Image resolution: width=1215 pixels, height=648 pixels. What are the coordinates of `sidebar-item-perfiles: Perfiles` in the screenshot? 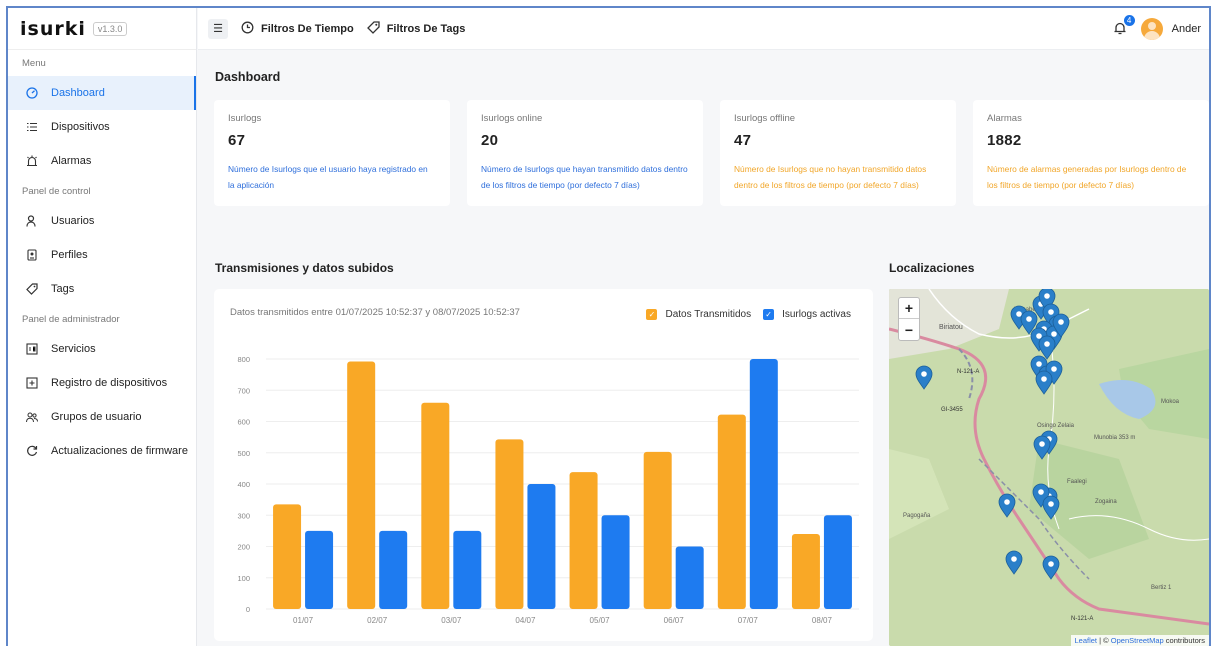 It's located at (102, 255).